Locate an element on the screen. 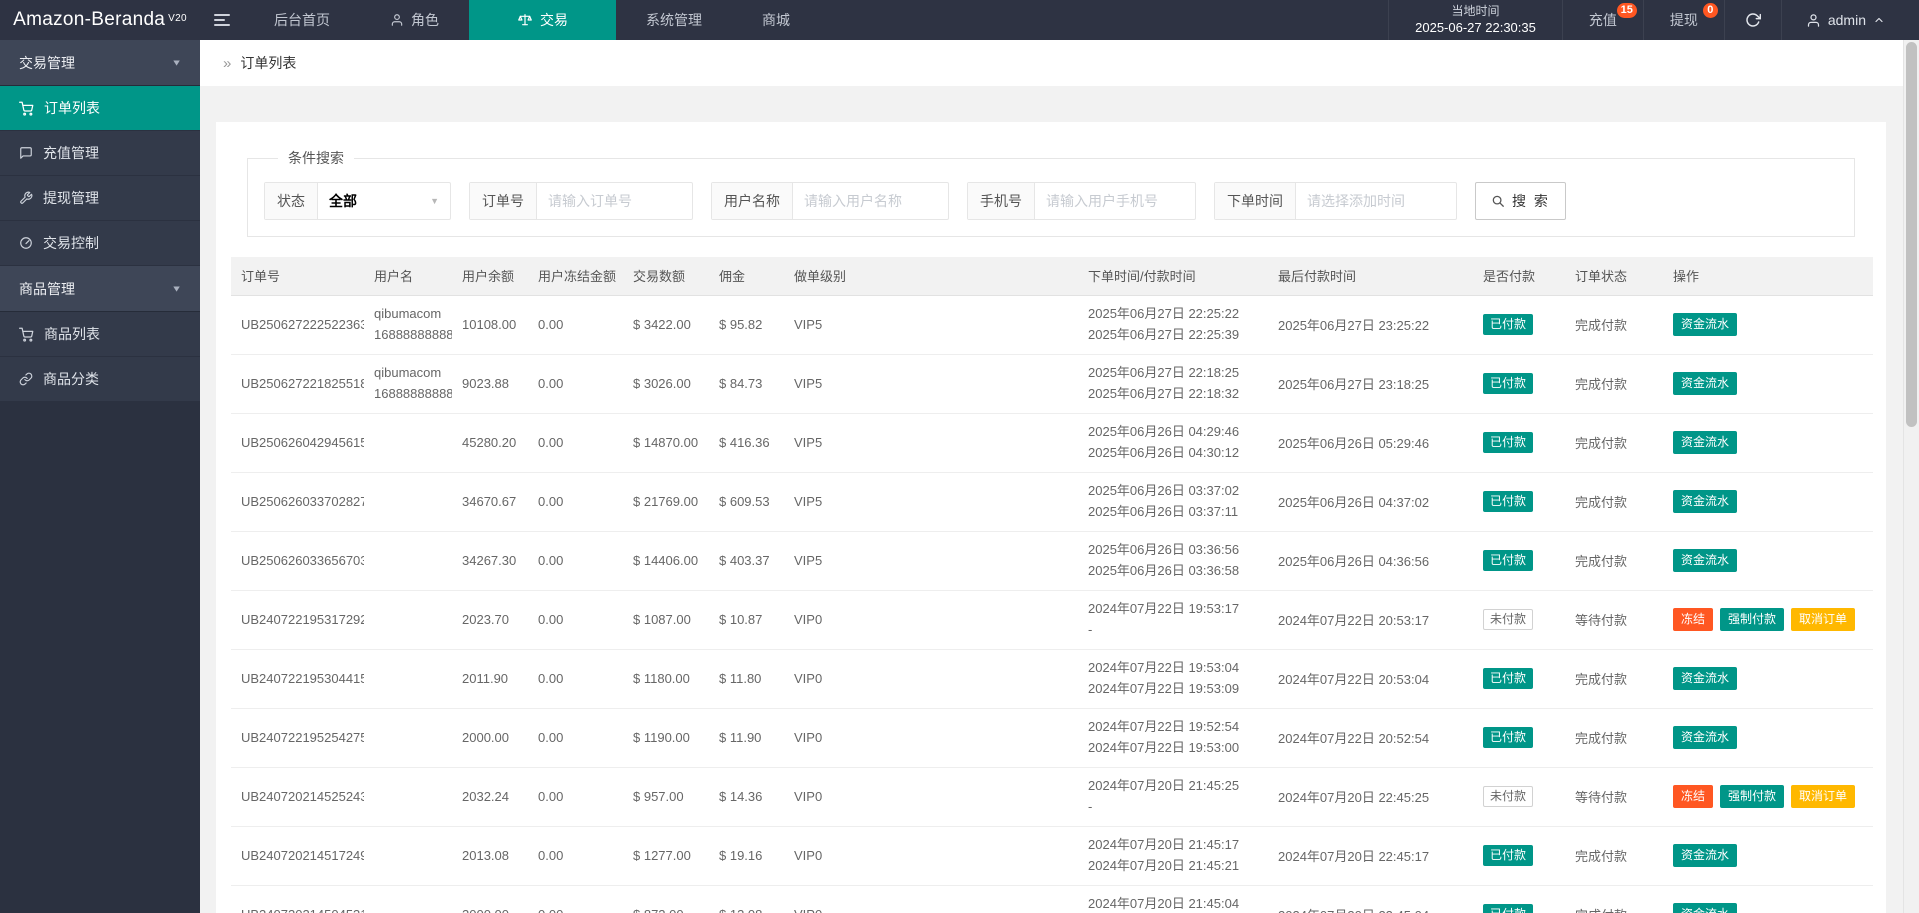 This screenshot has width=1919, height=913. sidebar-group-商品管理: 商品管理 ▼ is located at coordinates (100, 289).